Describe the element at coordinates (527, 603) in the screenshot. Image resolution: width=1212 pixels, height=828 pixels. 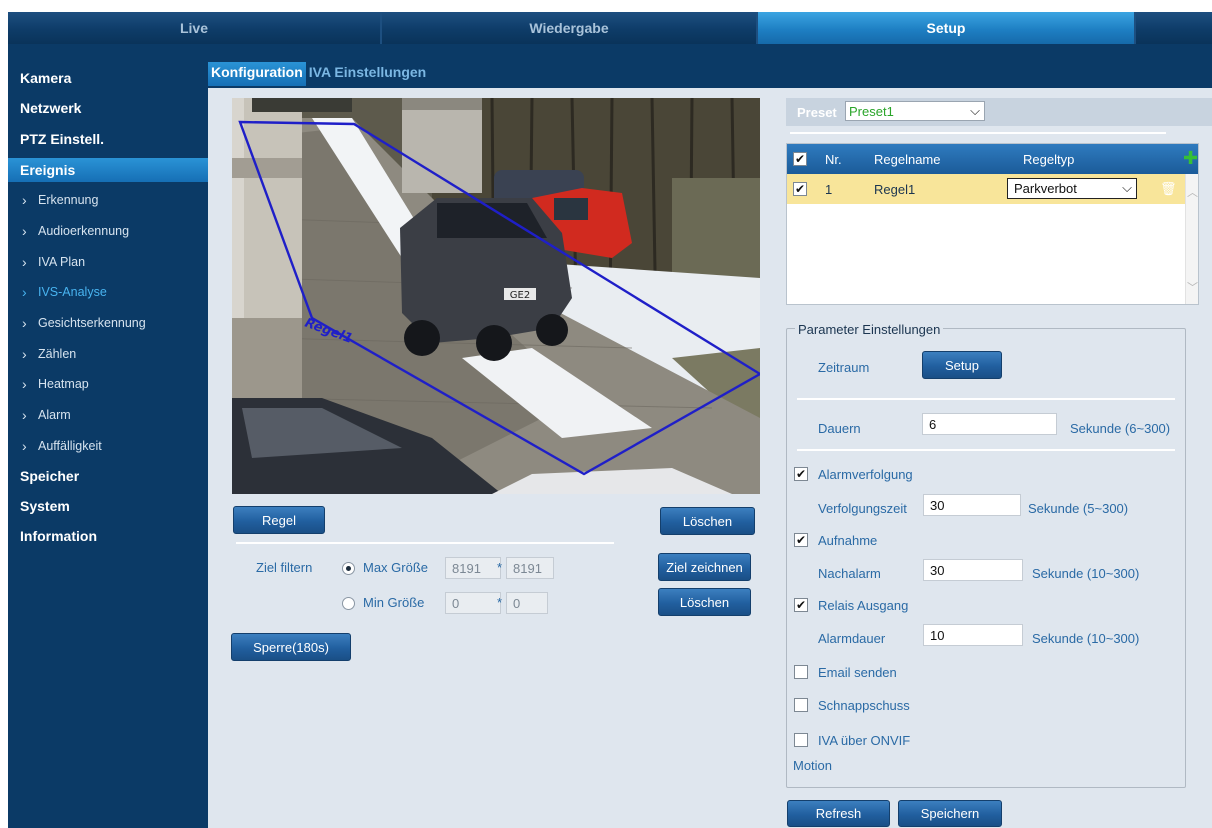
I see `min-height-input: 0` at that location.